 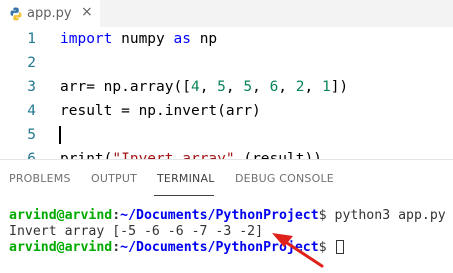 I want to click on tab-filename: app.py, so click(x=49, y=13).